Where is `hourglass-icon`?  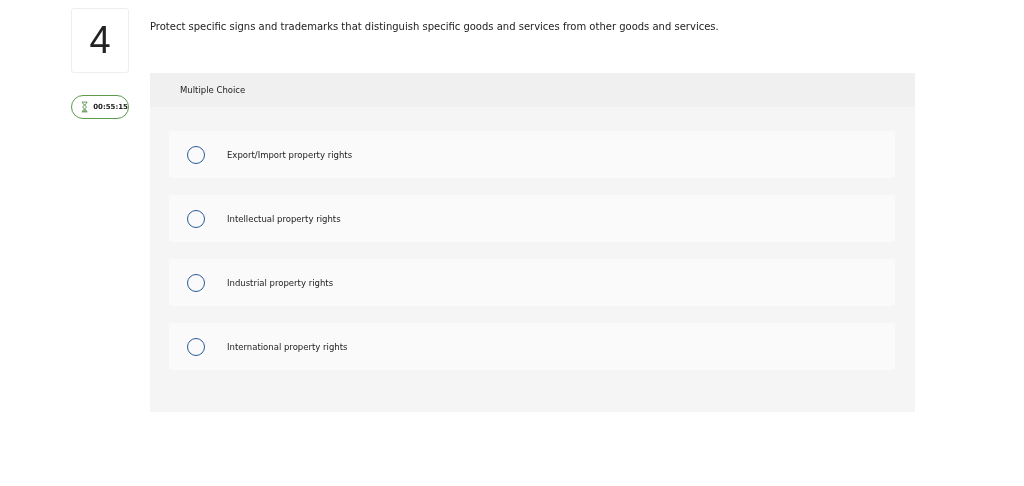 hourglass-icon is located at coordinates (85, 107).